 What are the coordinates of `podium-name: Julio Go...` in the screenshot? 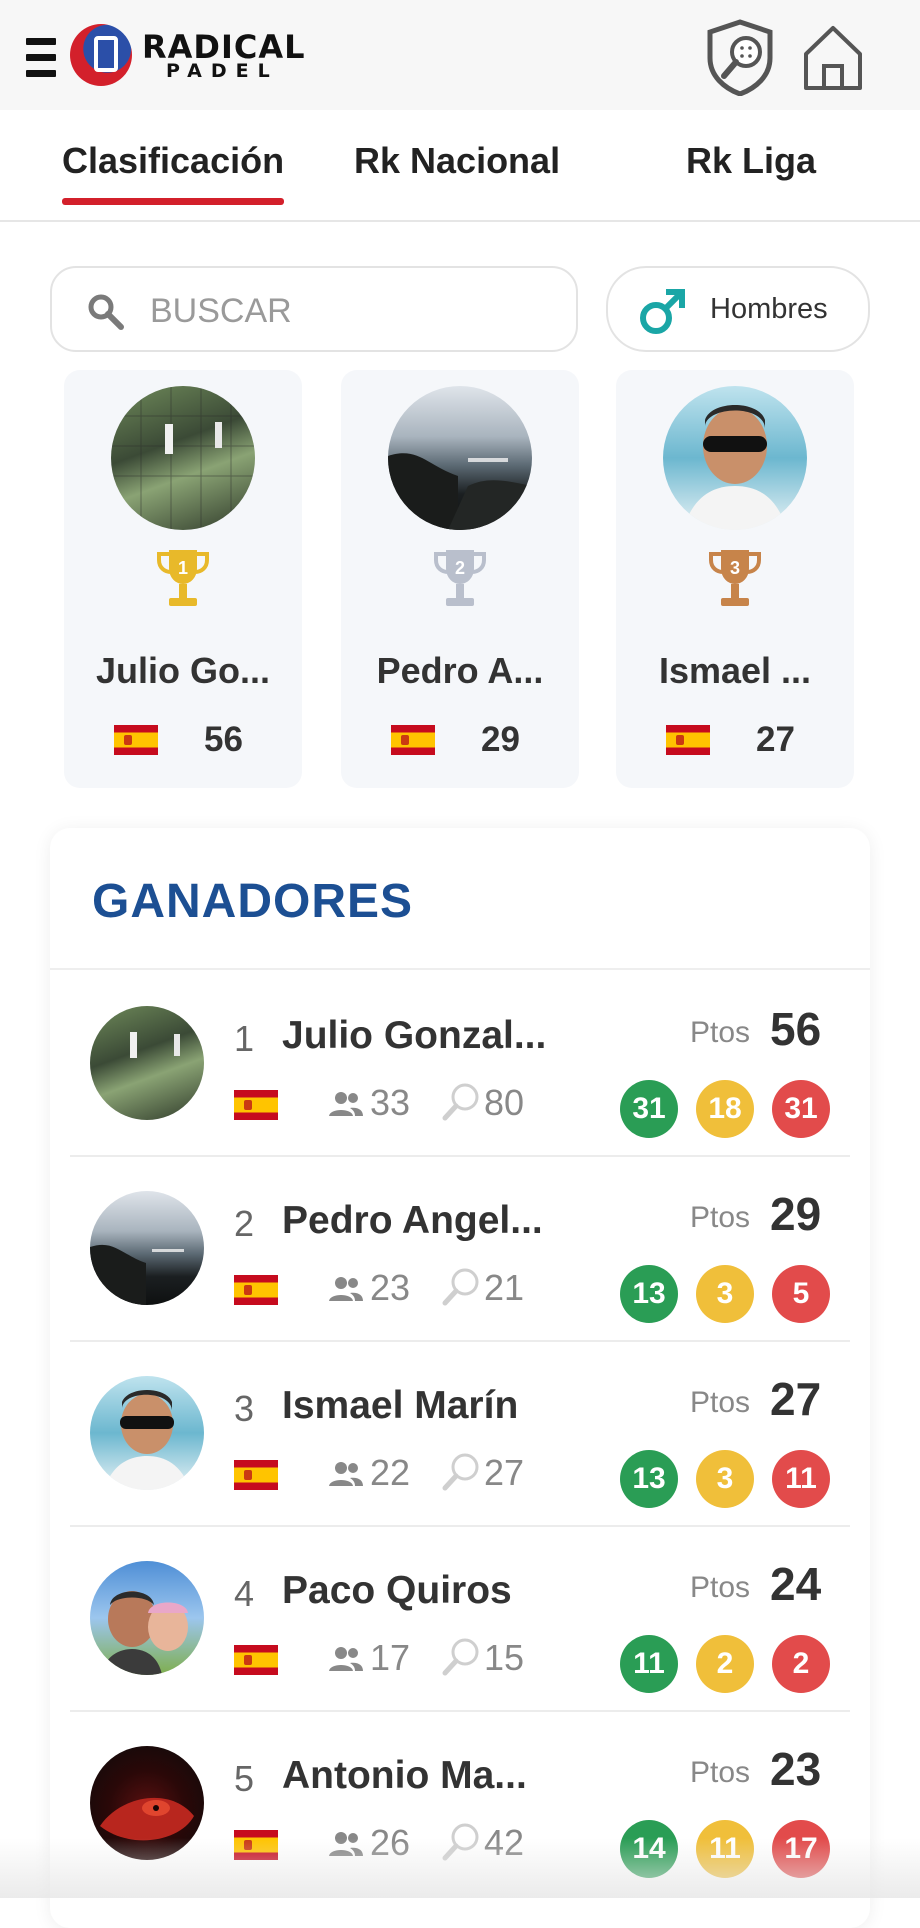 It's located at (182, 670).